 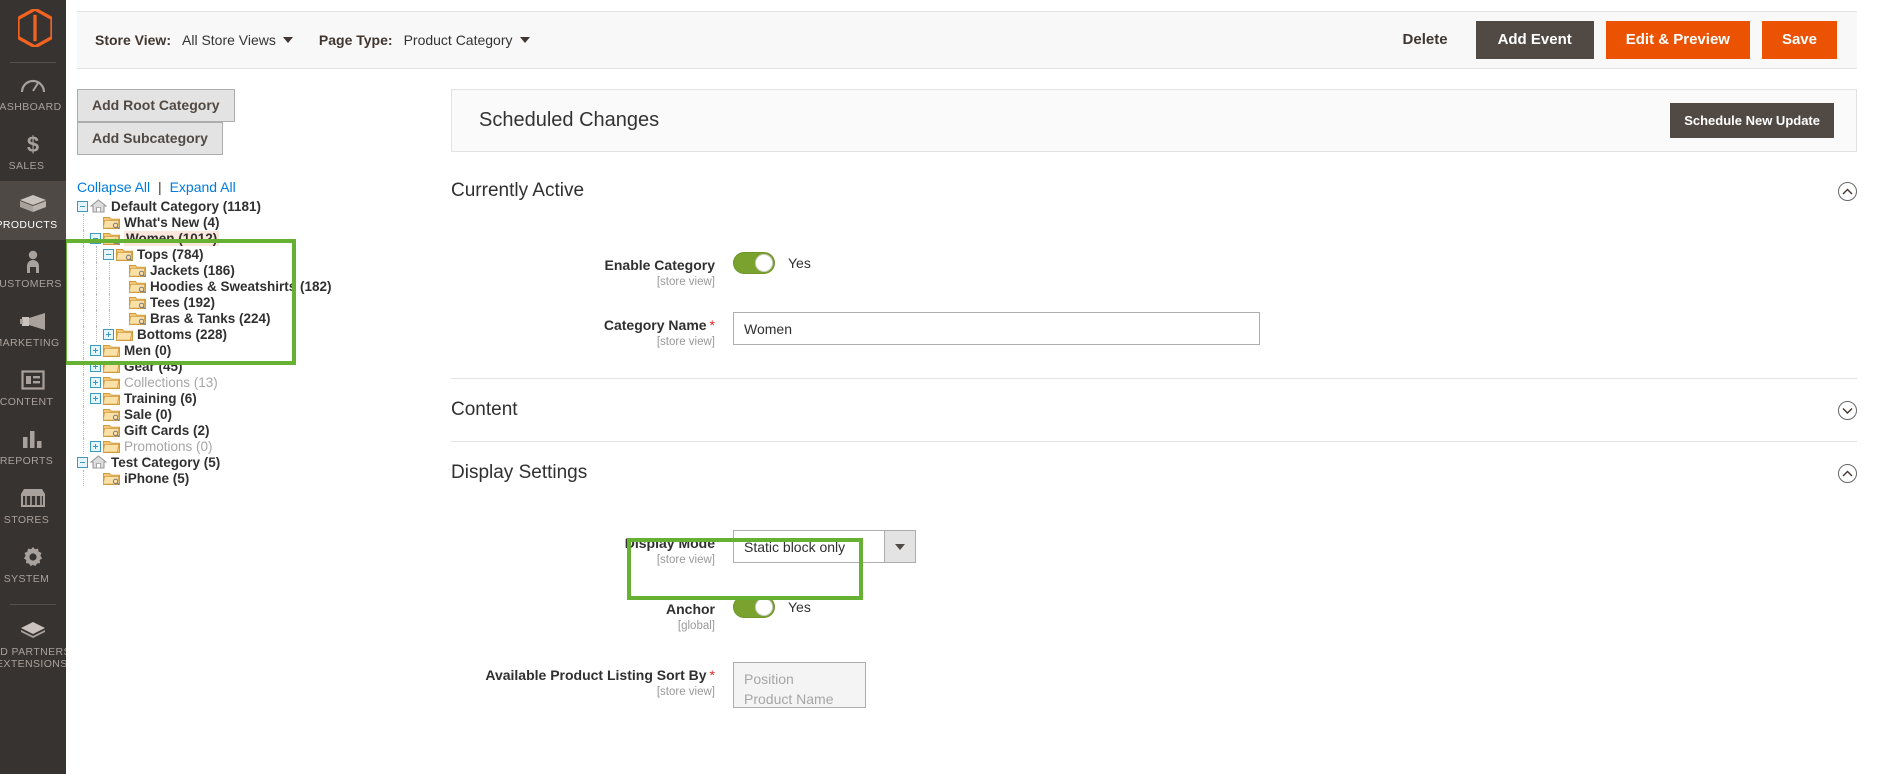 What do you see at coordinates (824, 546) in the screenshot?
I see `display-mode-select: Static block only` at bounding box center [824, 546].